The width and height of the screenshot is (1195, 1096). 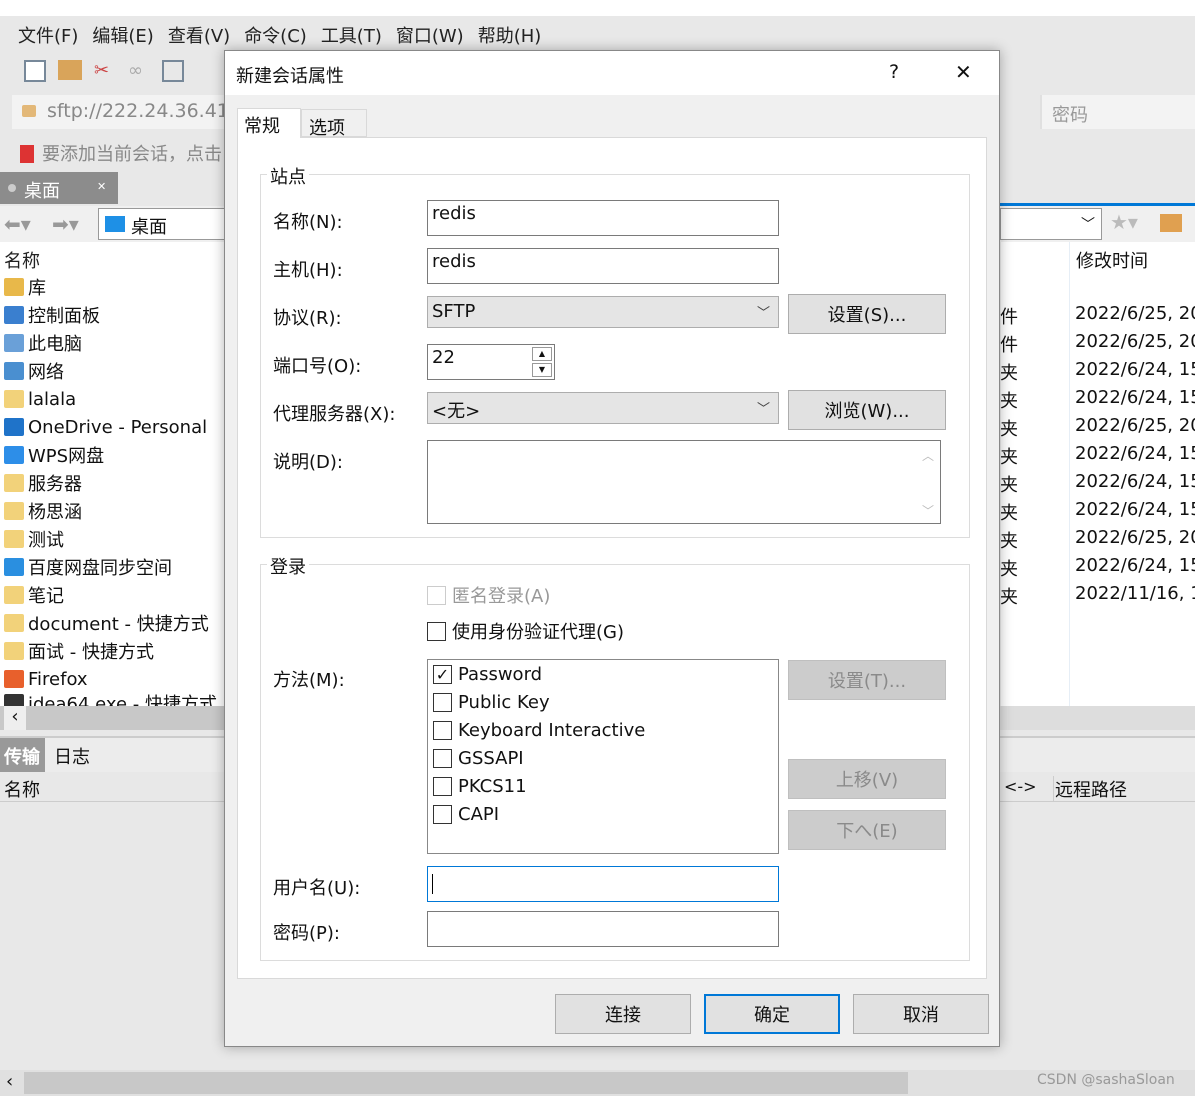 What do you see at coordinates (466, 814) in the screenshot?
I see `method-capi-checkbox: CAPI` at bounding box center [466, 814].